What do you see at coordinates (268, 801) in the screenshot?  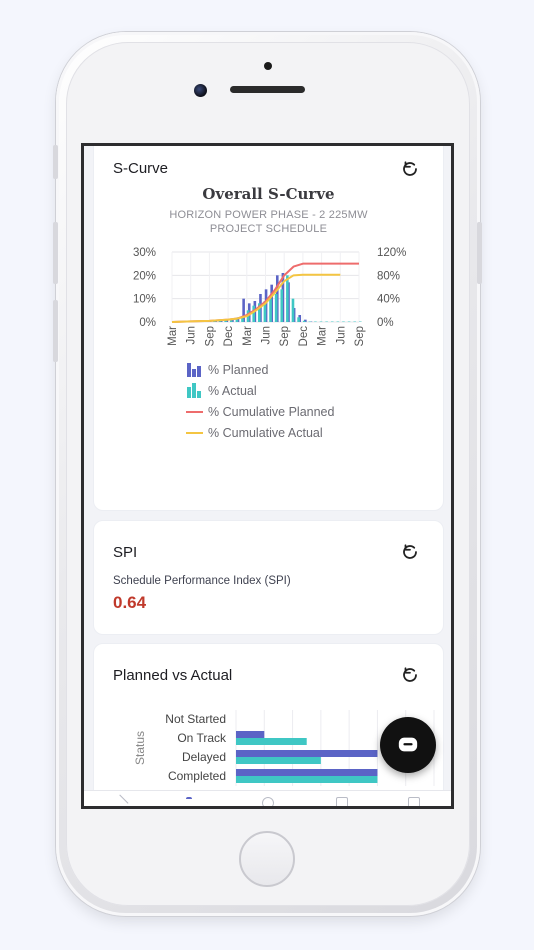 I see `profile-nav-icon` at bounding box center [268, 801].